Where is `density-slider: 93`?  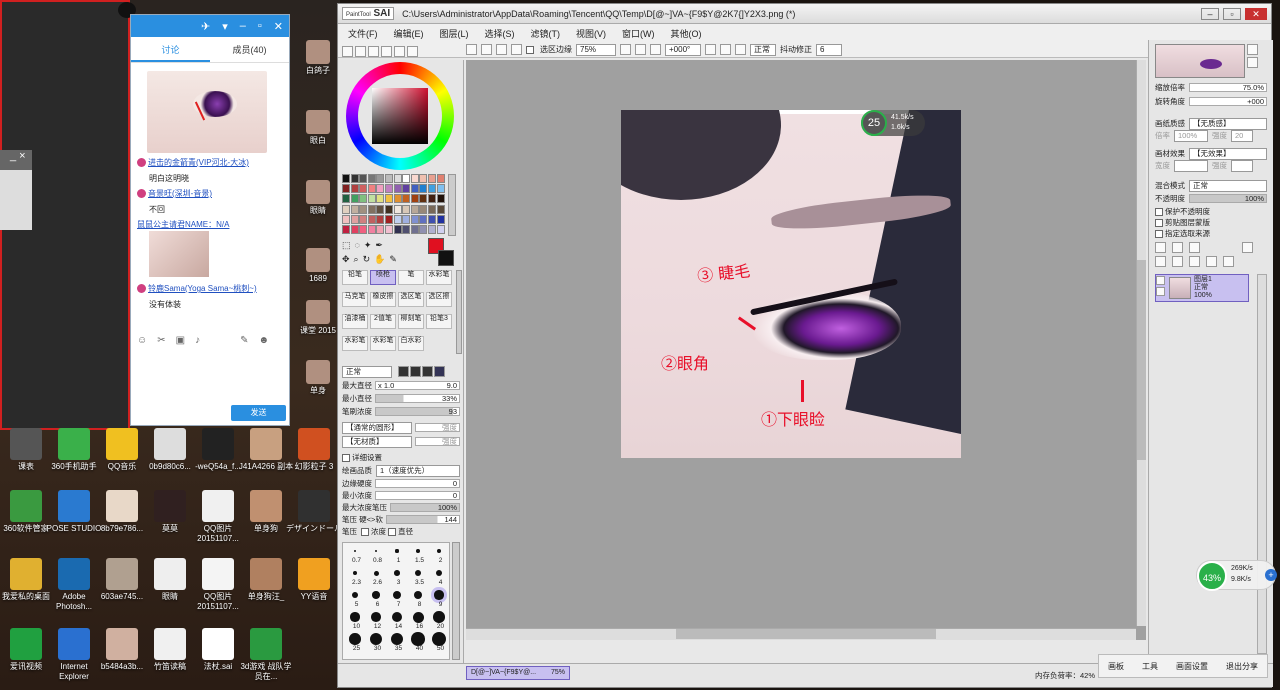
density-slider: 93 is located at coordinates (417, 411).